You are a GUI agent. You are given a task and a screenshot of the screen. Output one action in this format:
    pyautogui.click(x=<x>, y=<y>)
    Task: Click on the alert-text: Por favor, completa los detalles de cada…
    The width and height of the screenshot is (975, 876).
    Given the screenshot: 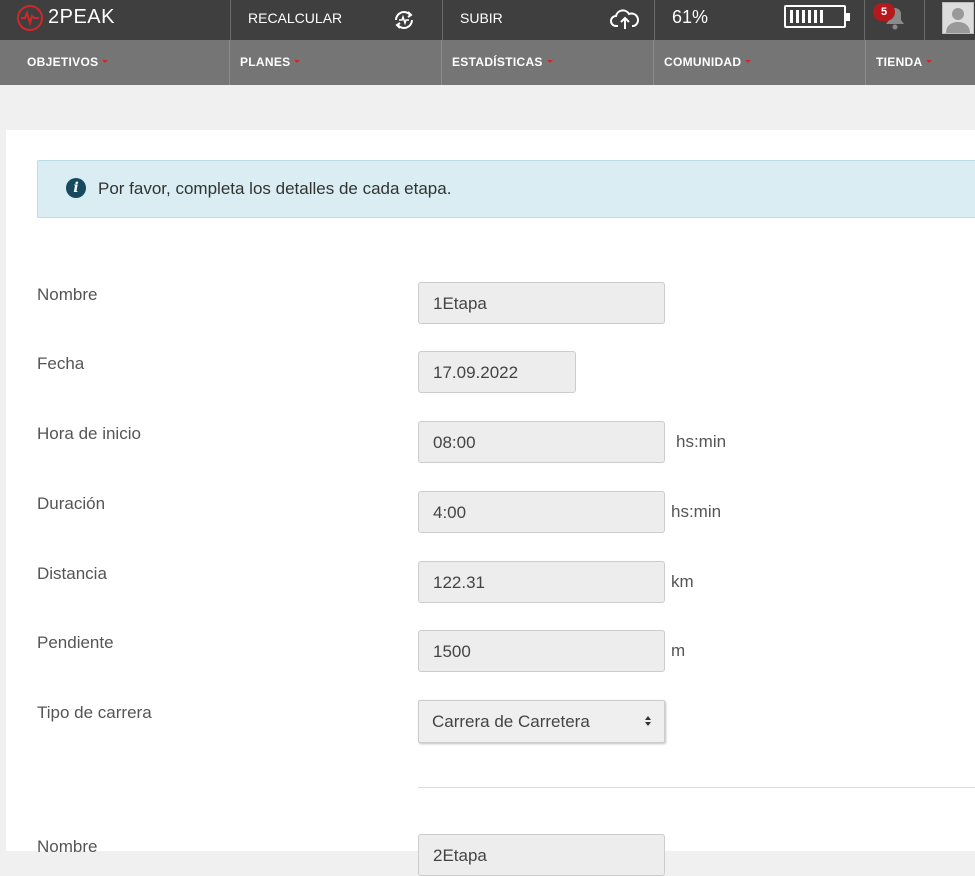 What is the action you would take?
    pyautogui.click(x=275, y=188)
    